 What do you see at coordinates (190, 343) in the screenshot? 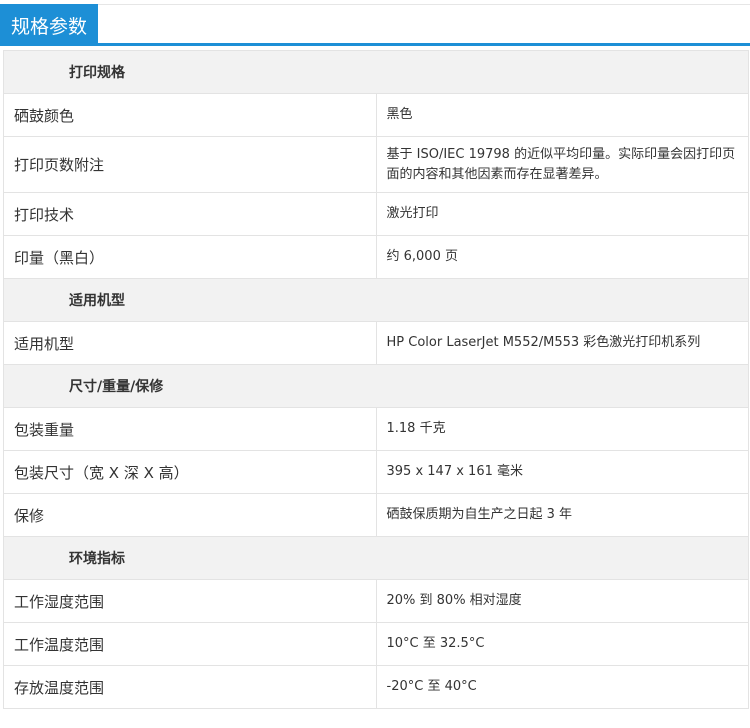
I see `spec-label: 适用机型` at bounding box center [190, 343].